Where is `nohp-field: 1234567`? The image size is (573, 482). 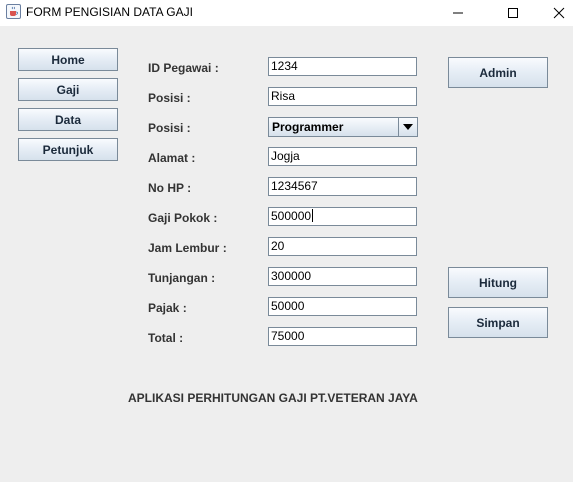
nohp-field: 1234567 is located at coordinates (342, 186).